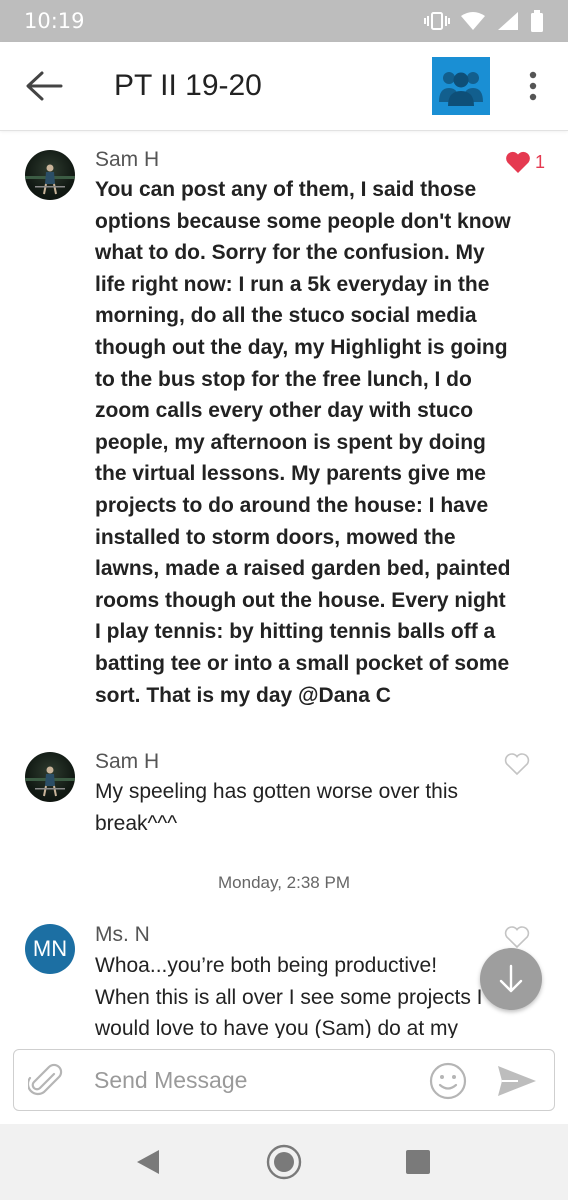 This screenshot has height=1200, width=568. What do you see at coordinates (50, 949) in the screenshot?
I see `avatar: MN` at bounding box center [50, 949].